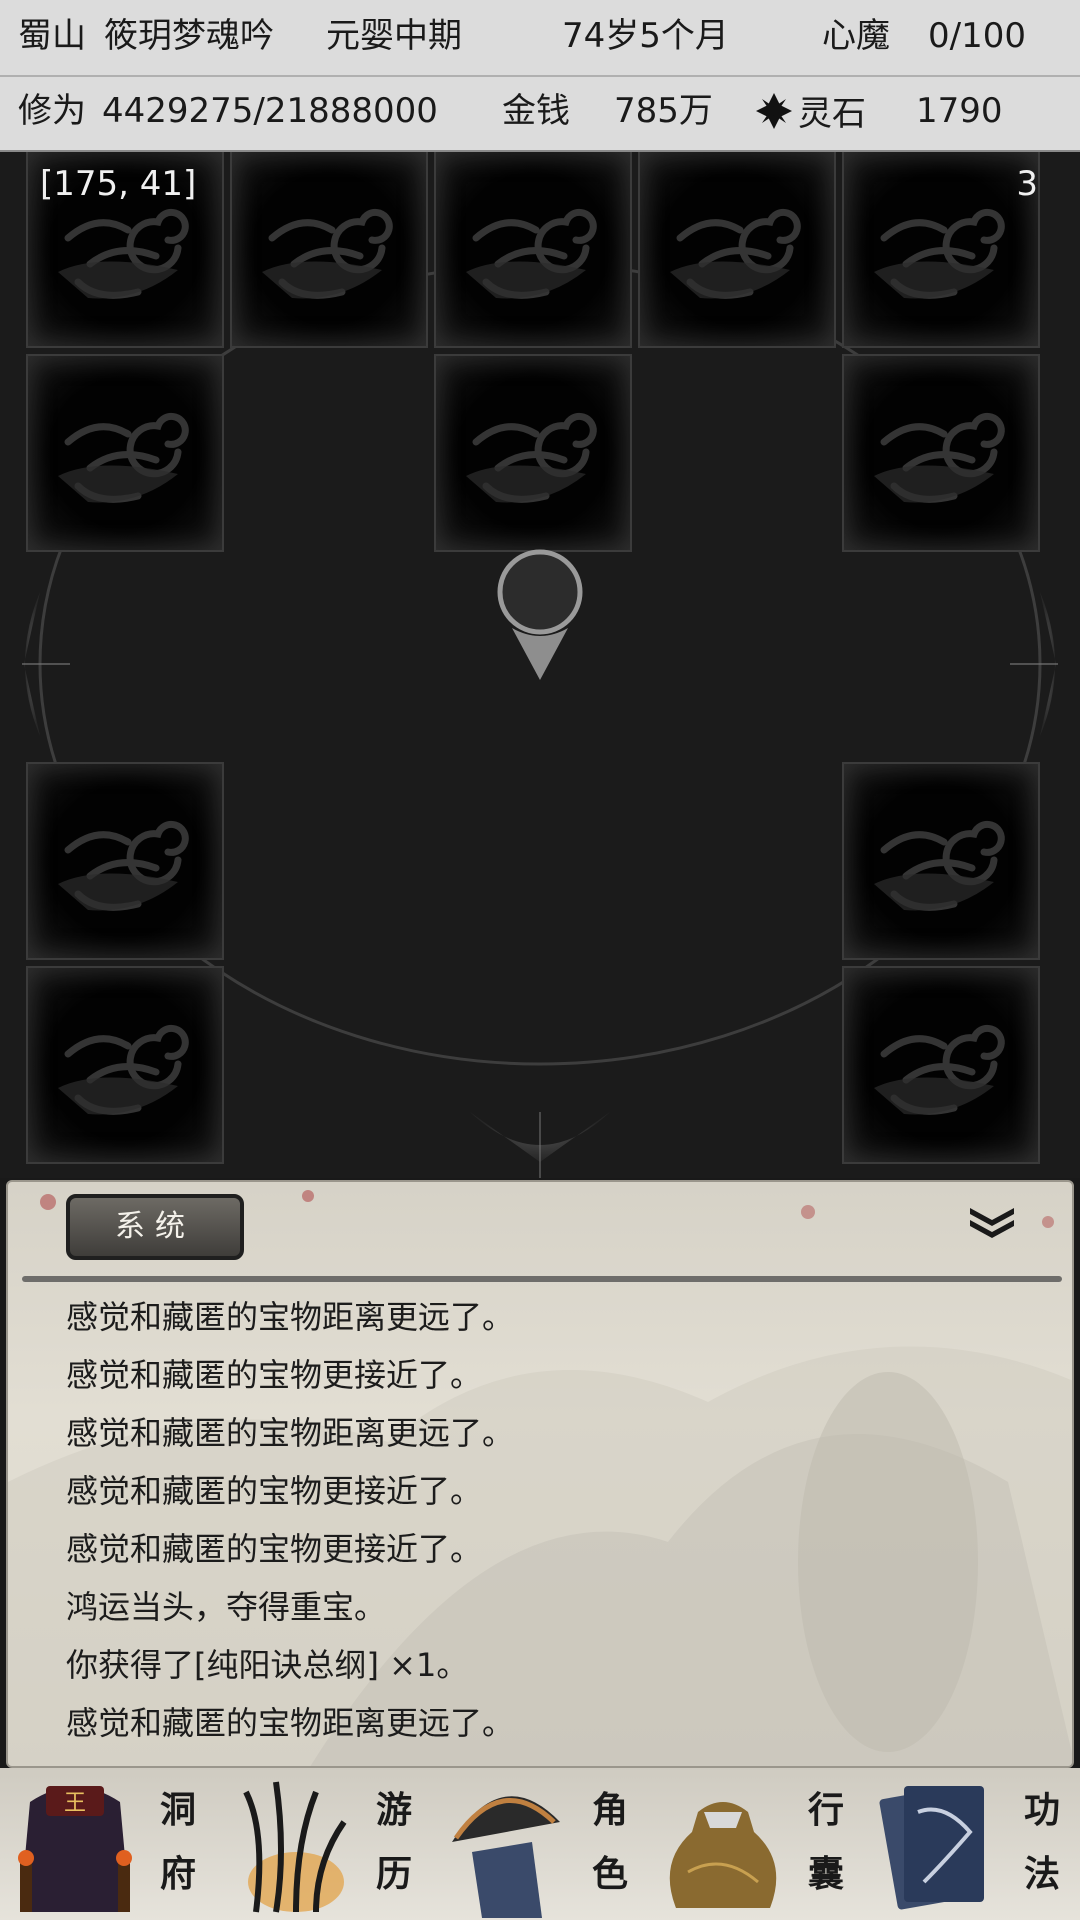  What do you see at coordinates (992, 1222) in the screenshot?
I see `collapse-chevron-icon` at bounding box center [992, 1222].